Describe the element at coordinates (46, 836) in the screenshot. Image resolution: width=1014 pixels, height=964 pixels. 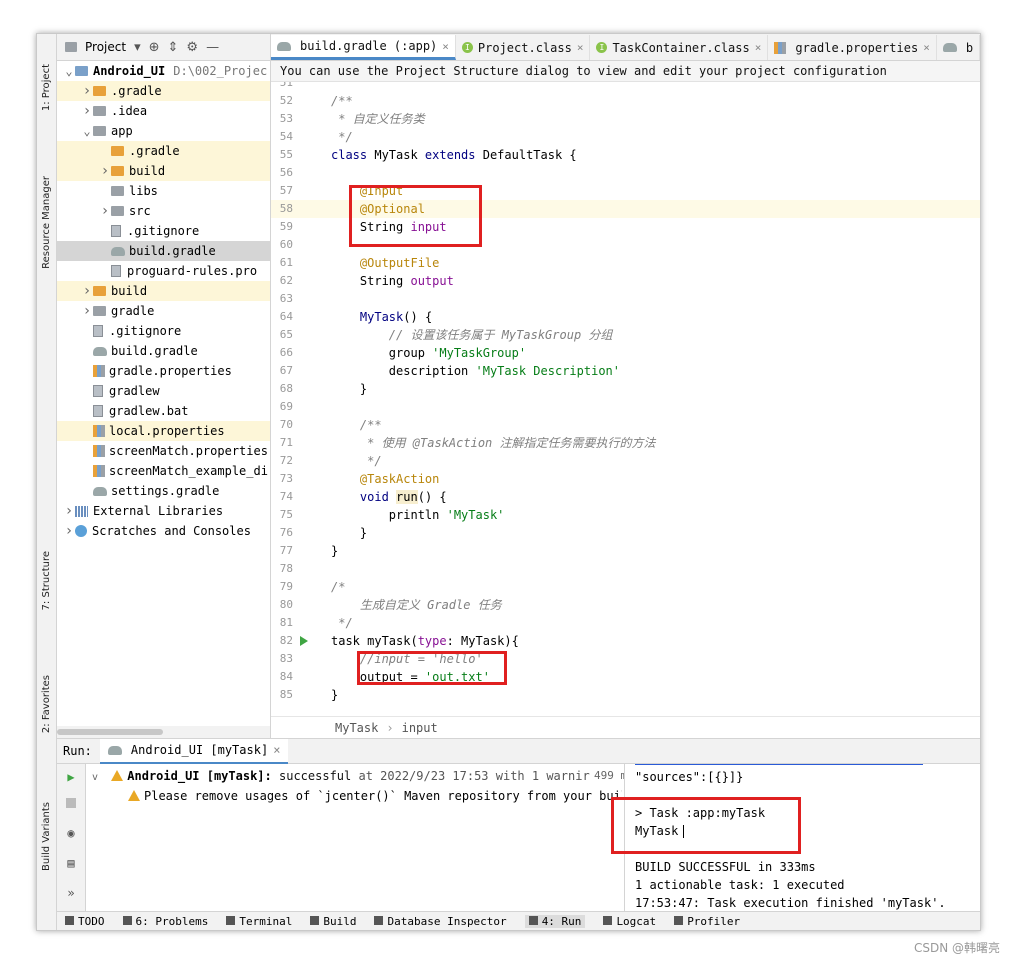
I see `build-variants-tool-tab: Build Variants` at that location.